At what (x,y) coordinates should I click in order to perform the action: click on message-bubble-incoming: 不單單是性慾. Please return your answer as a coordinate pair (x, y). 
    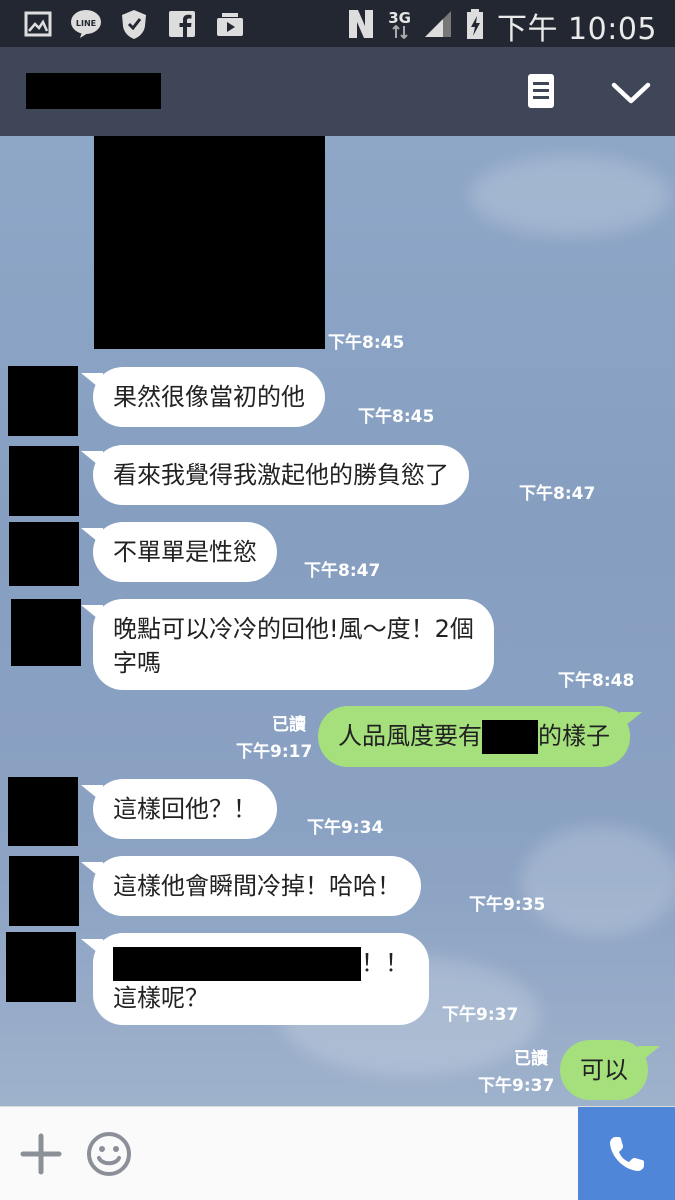
    Looking at the image, I should click on (179, 552).